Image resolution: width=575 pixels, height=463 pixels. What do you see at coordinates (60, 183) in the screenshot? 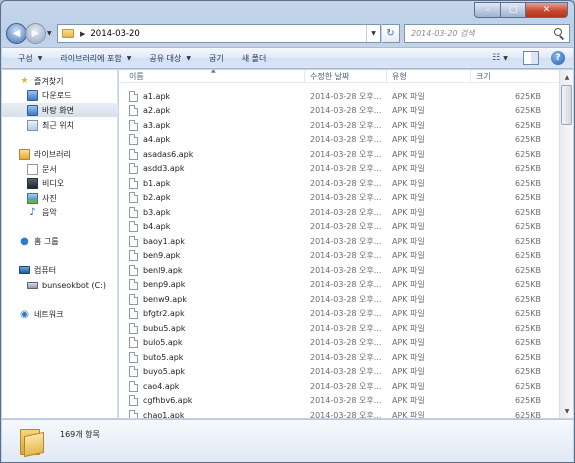
I see `nav-videos: 비디오` at bounding box center [60, 183].